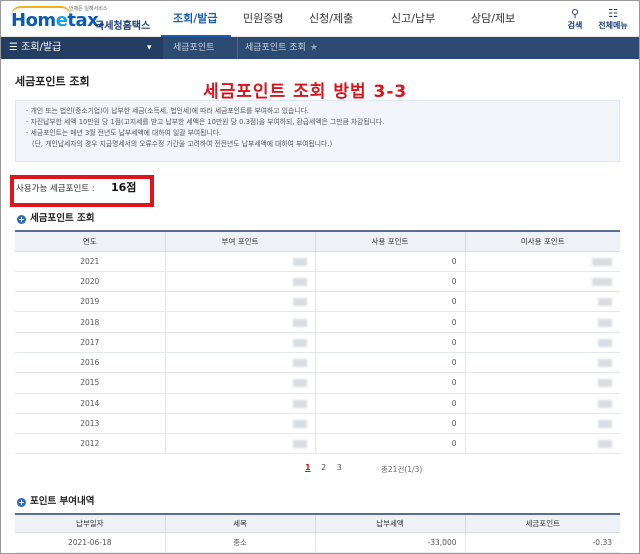 The height and width of the screenshot is (554, 640). I want to click on col-header-year: 연도, so click(90, 241).